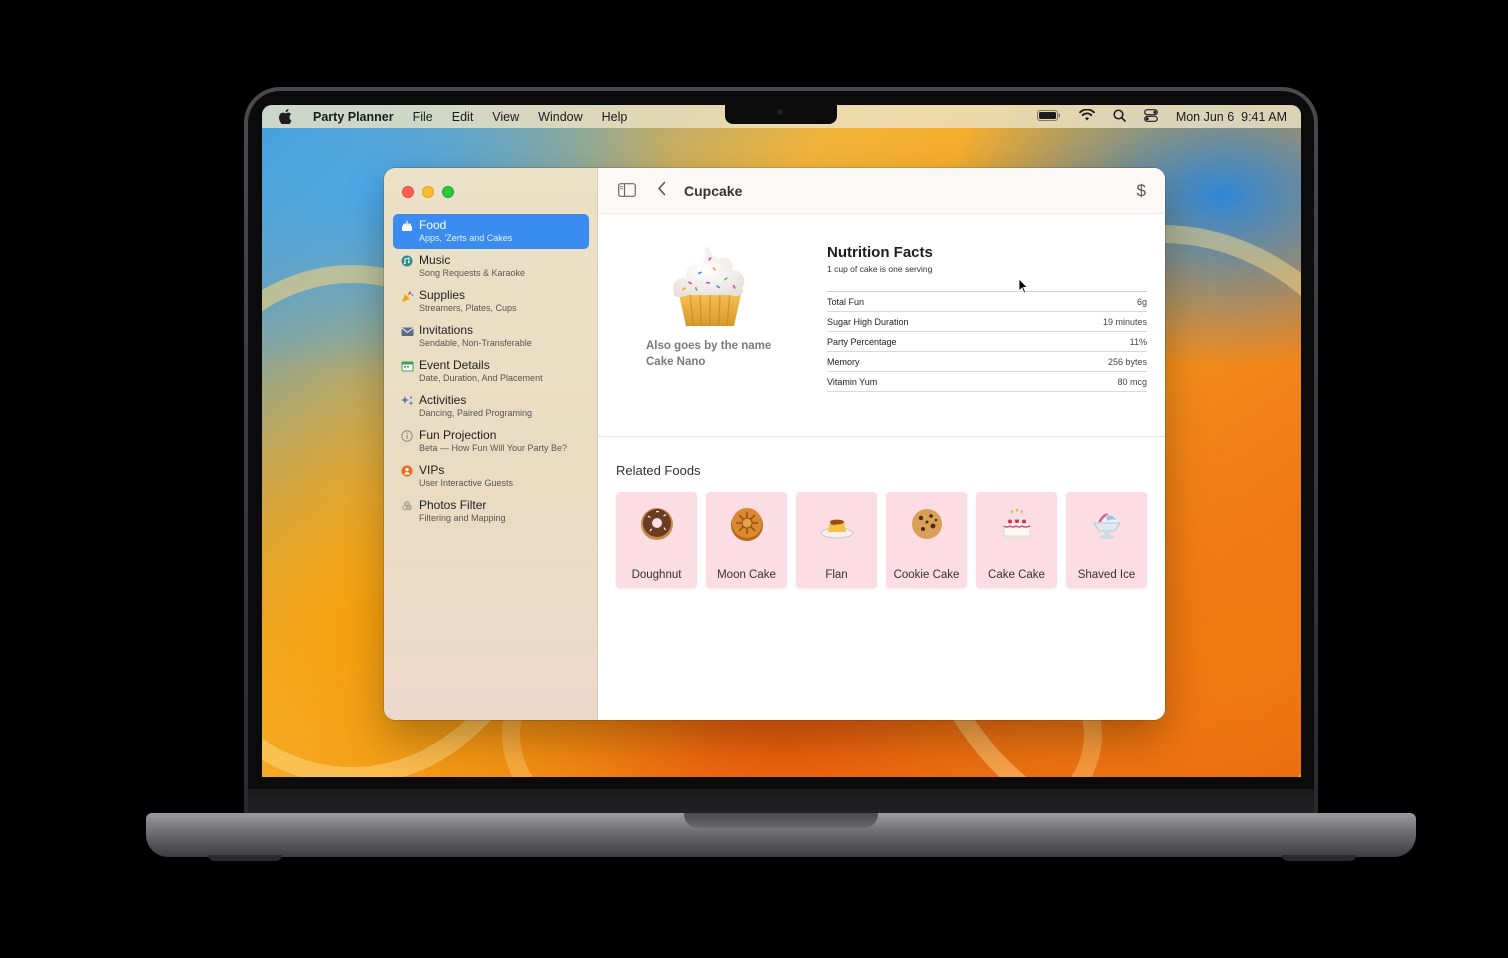 The height and width of the screenshot is (958, 1508). Describe the element at coordinates (491, 406) in the screenshot. I see `sidebar-item-activities: Activities Dancing, Paired Programing` at that location.